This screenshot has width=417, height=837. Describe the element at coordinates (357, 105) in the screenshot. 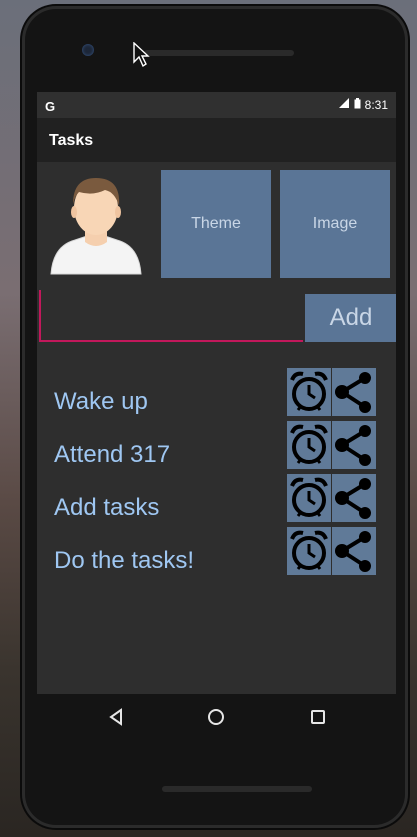

I see `battery-icon` at that location.